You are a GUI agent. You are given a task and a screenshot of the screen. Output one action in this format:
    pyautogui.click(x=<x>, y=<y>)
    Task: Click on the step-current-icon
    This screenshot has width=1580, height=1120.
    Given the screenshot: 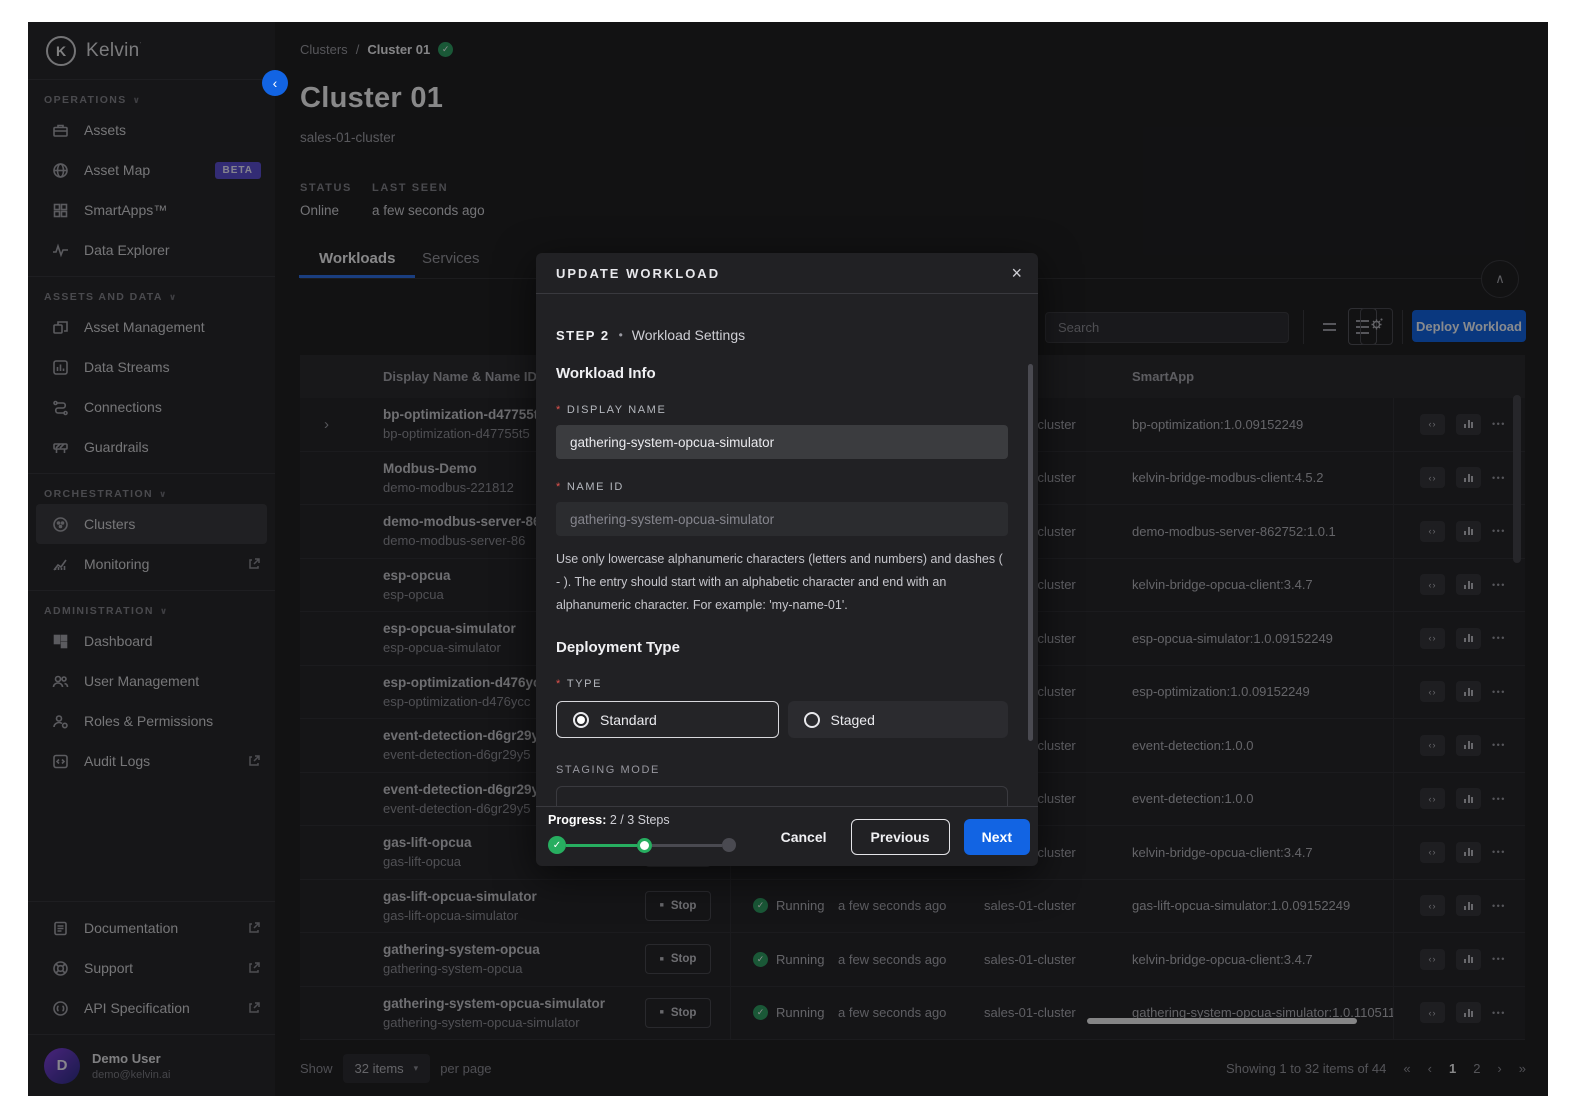 What is the action you would take?
    pyautogui.click(x=644, y=845)
    